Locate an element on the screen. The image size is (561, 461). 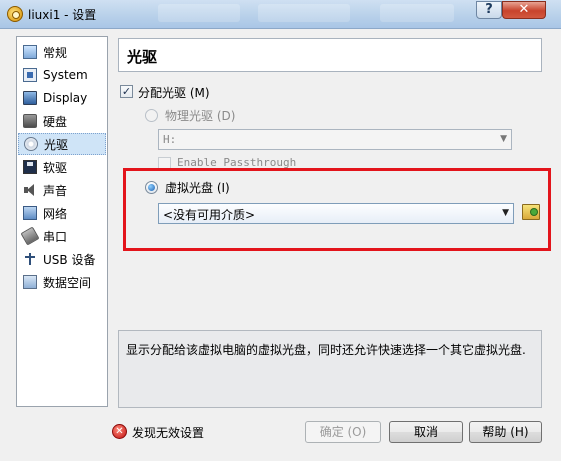
nav-item-serial-port: 串口 is located at coordinates (62, 236).